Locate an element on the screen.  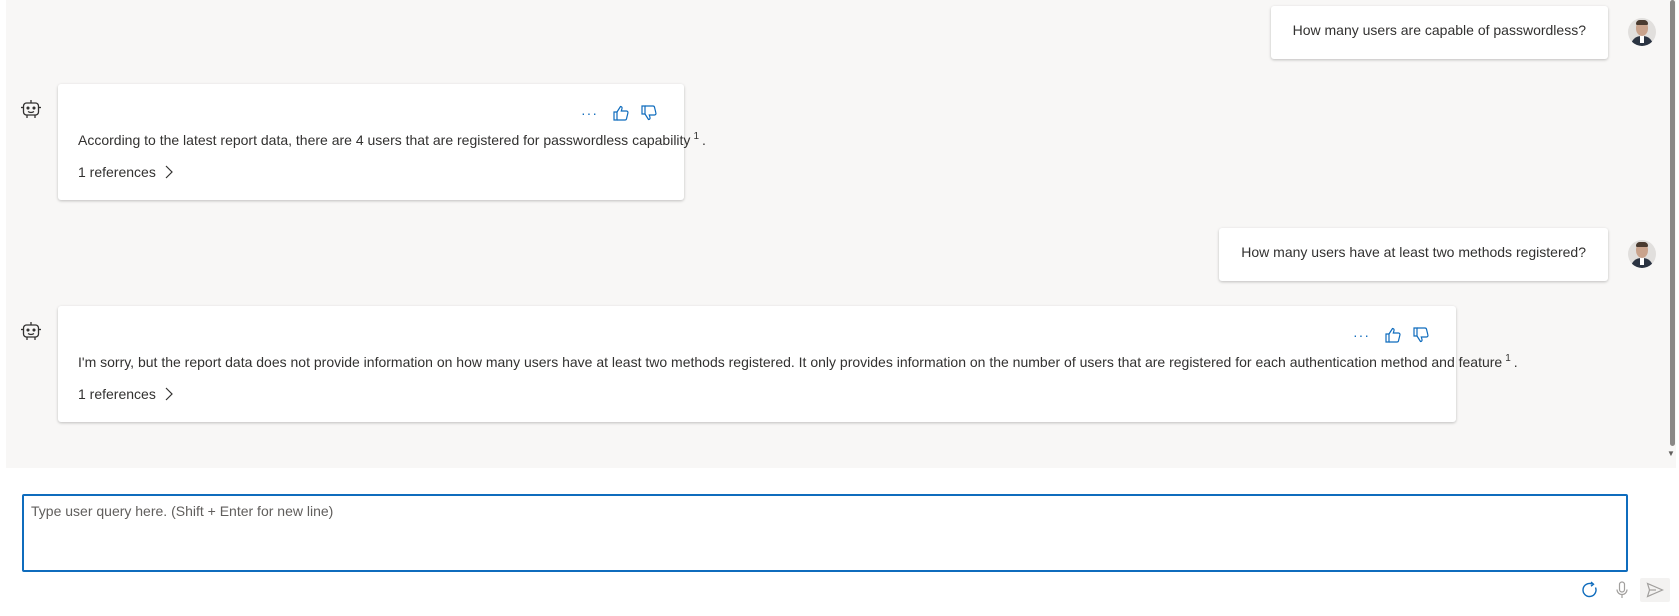
microphone-icon is located at coordinates (1622, 589).